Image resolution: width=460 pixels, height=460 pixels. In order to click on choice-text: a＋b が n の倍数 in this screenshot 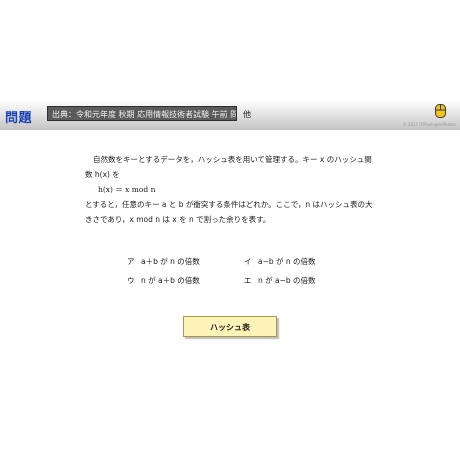, I will do `click(170, 261)`.